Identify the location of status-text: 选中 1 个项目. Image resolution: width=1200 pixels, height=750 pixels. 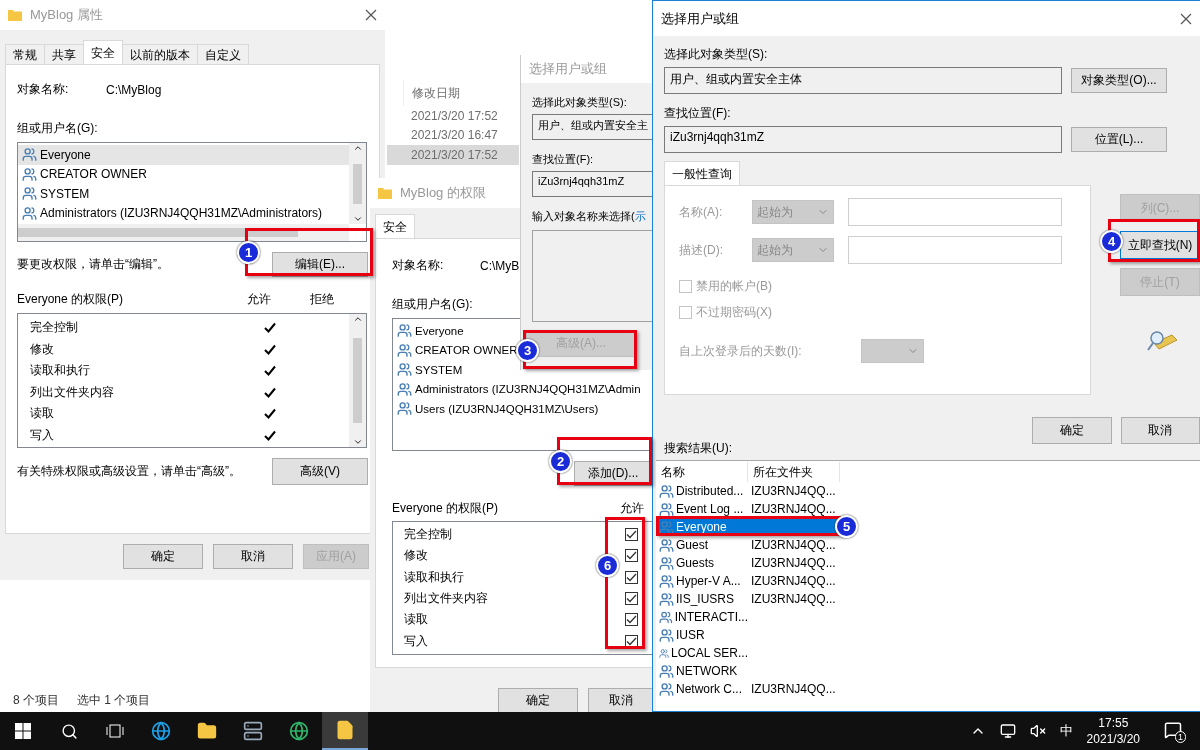
(114, 700).